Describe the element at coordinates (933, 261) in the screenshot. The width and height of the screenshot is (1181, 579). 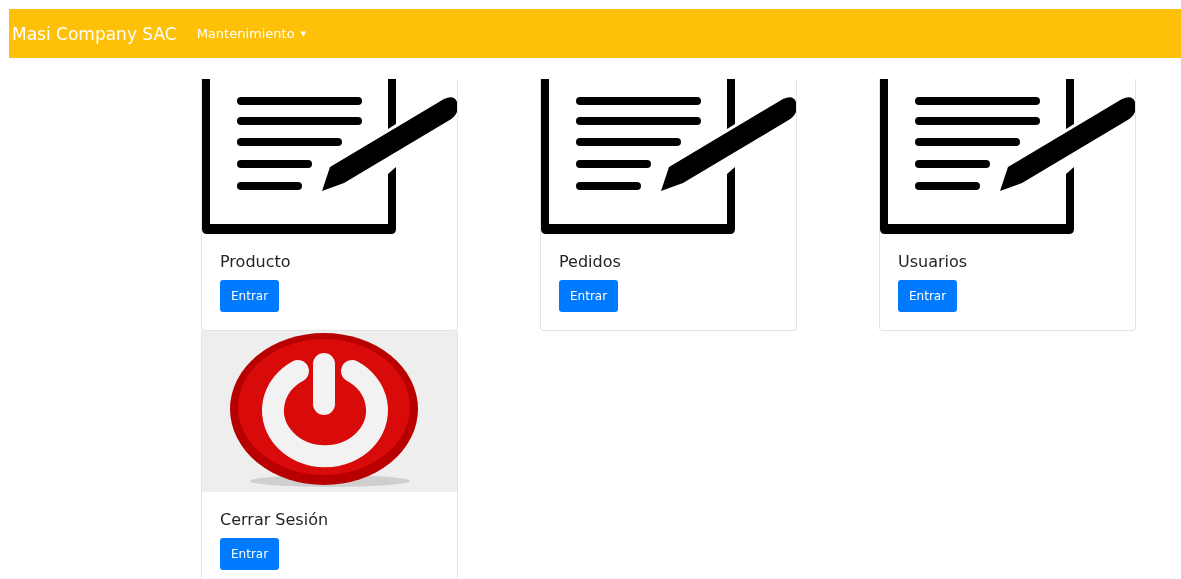
I see `card-title: Usuarios` at that location.